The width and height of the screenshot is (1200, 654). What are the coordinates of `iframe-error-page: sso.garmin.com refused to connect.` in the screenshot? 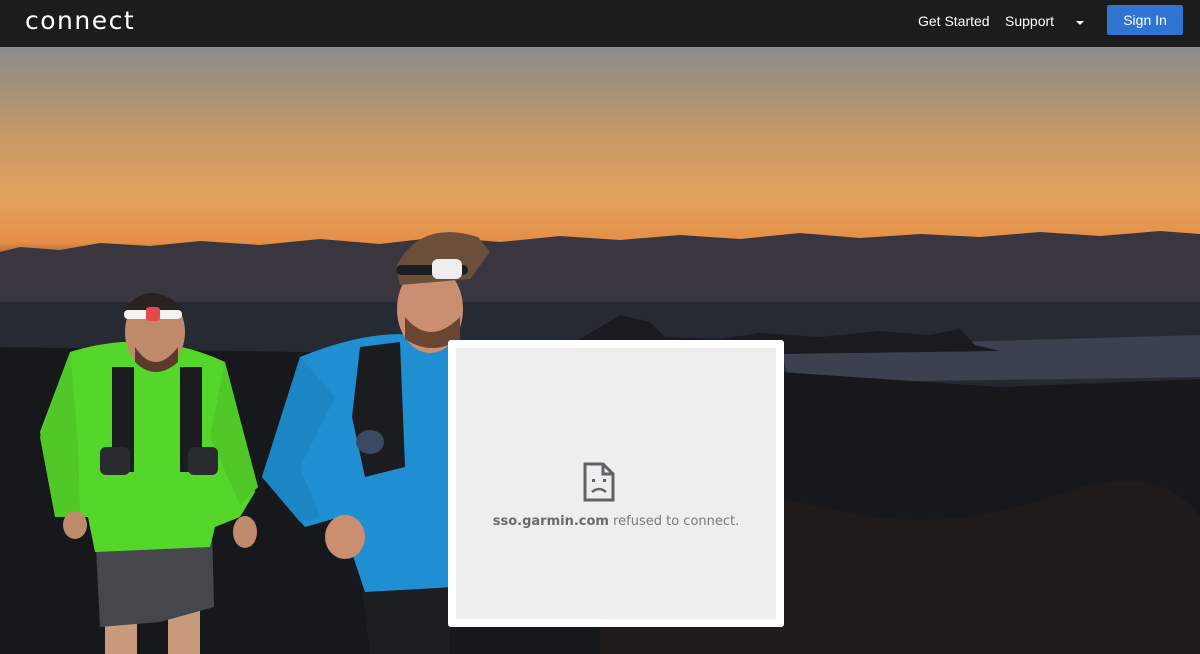 It's located at (616, 483).